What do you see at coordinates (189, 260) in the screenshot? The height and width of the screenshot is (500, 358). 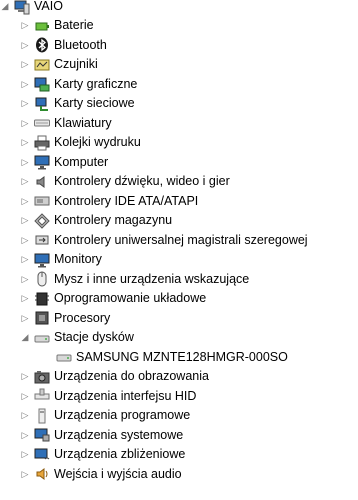 I see `tree-item: ▷ Monitory` at bounding box center [189, 260].